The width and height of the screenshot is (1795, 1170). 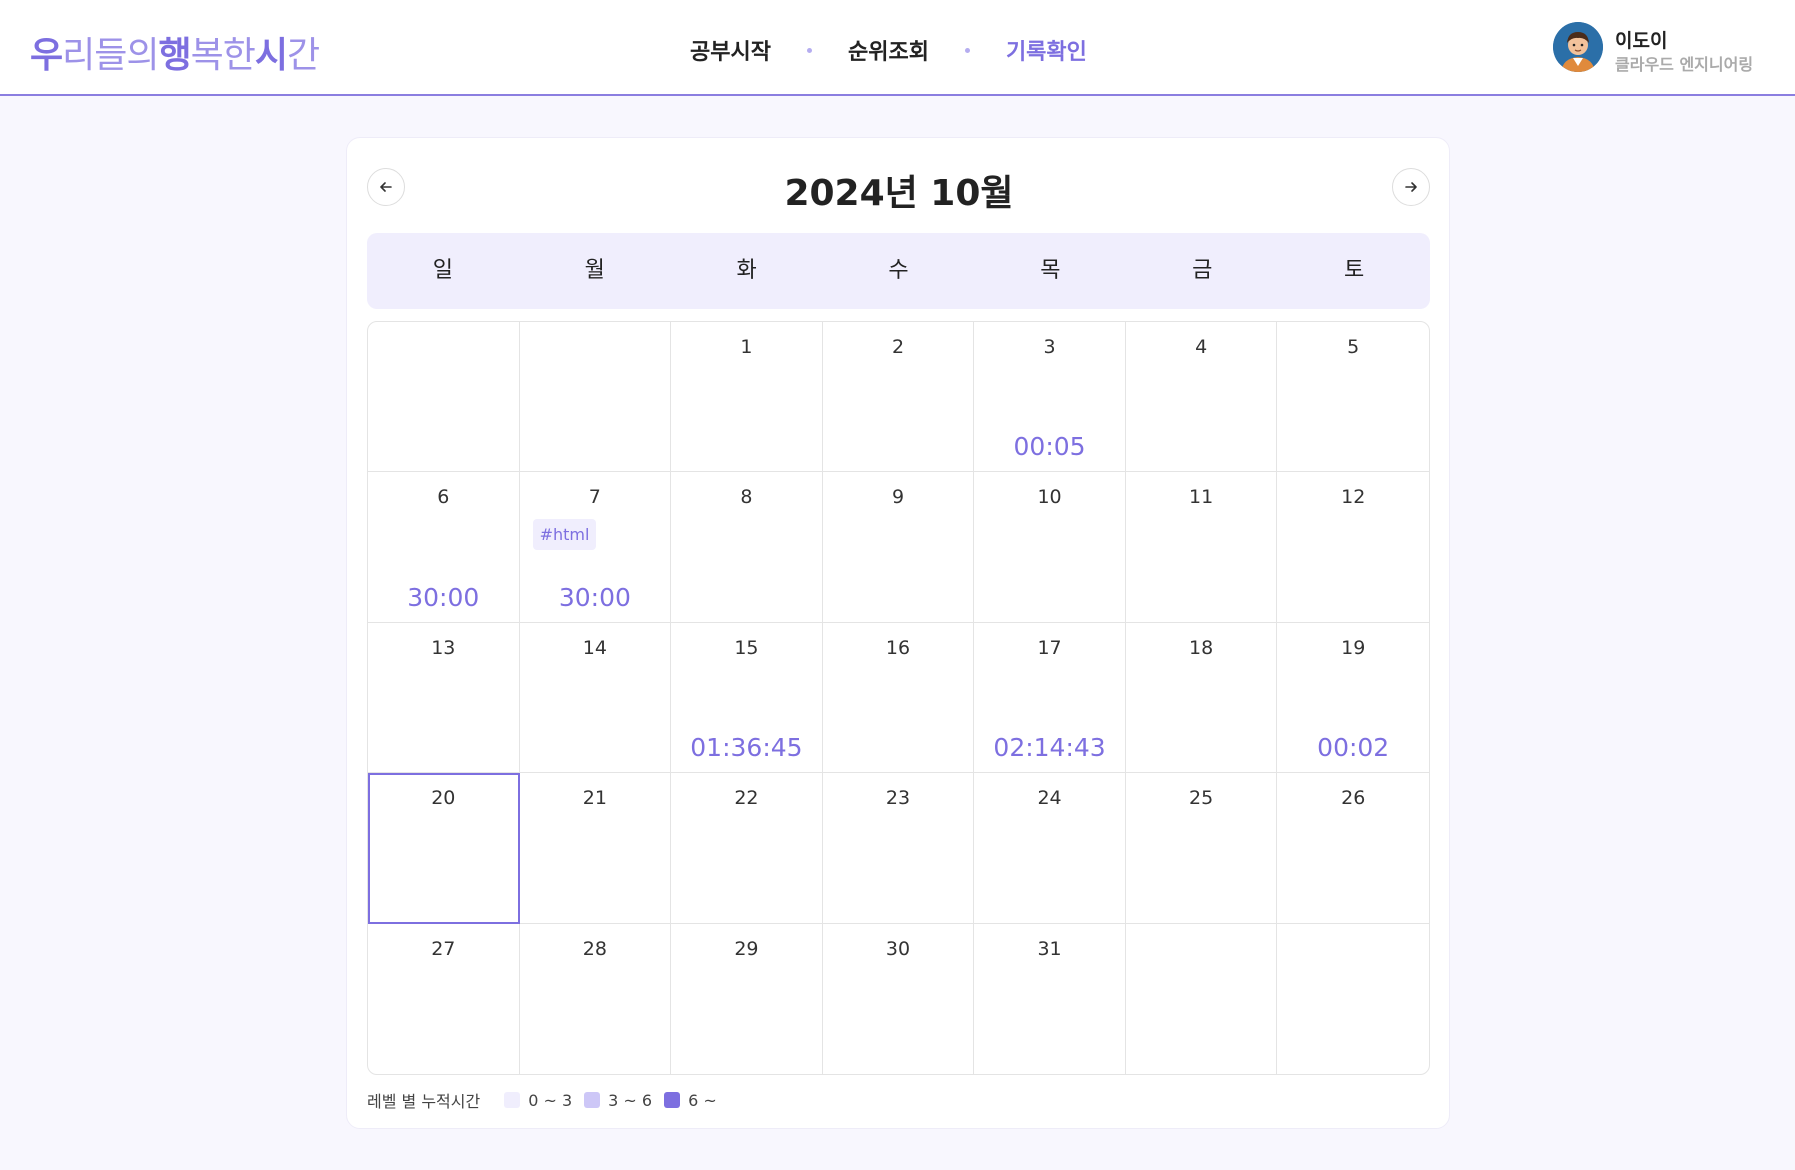 What do you see at coordinates (1050, 698) in the screenshot?
I see `calendar-day-cell: 17 02:14:43` at bounding box center [1050, 698].